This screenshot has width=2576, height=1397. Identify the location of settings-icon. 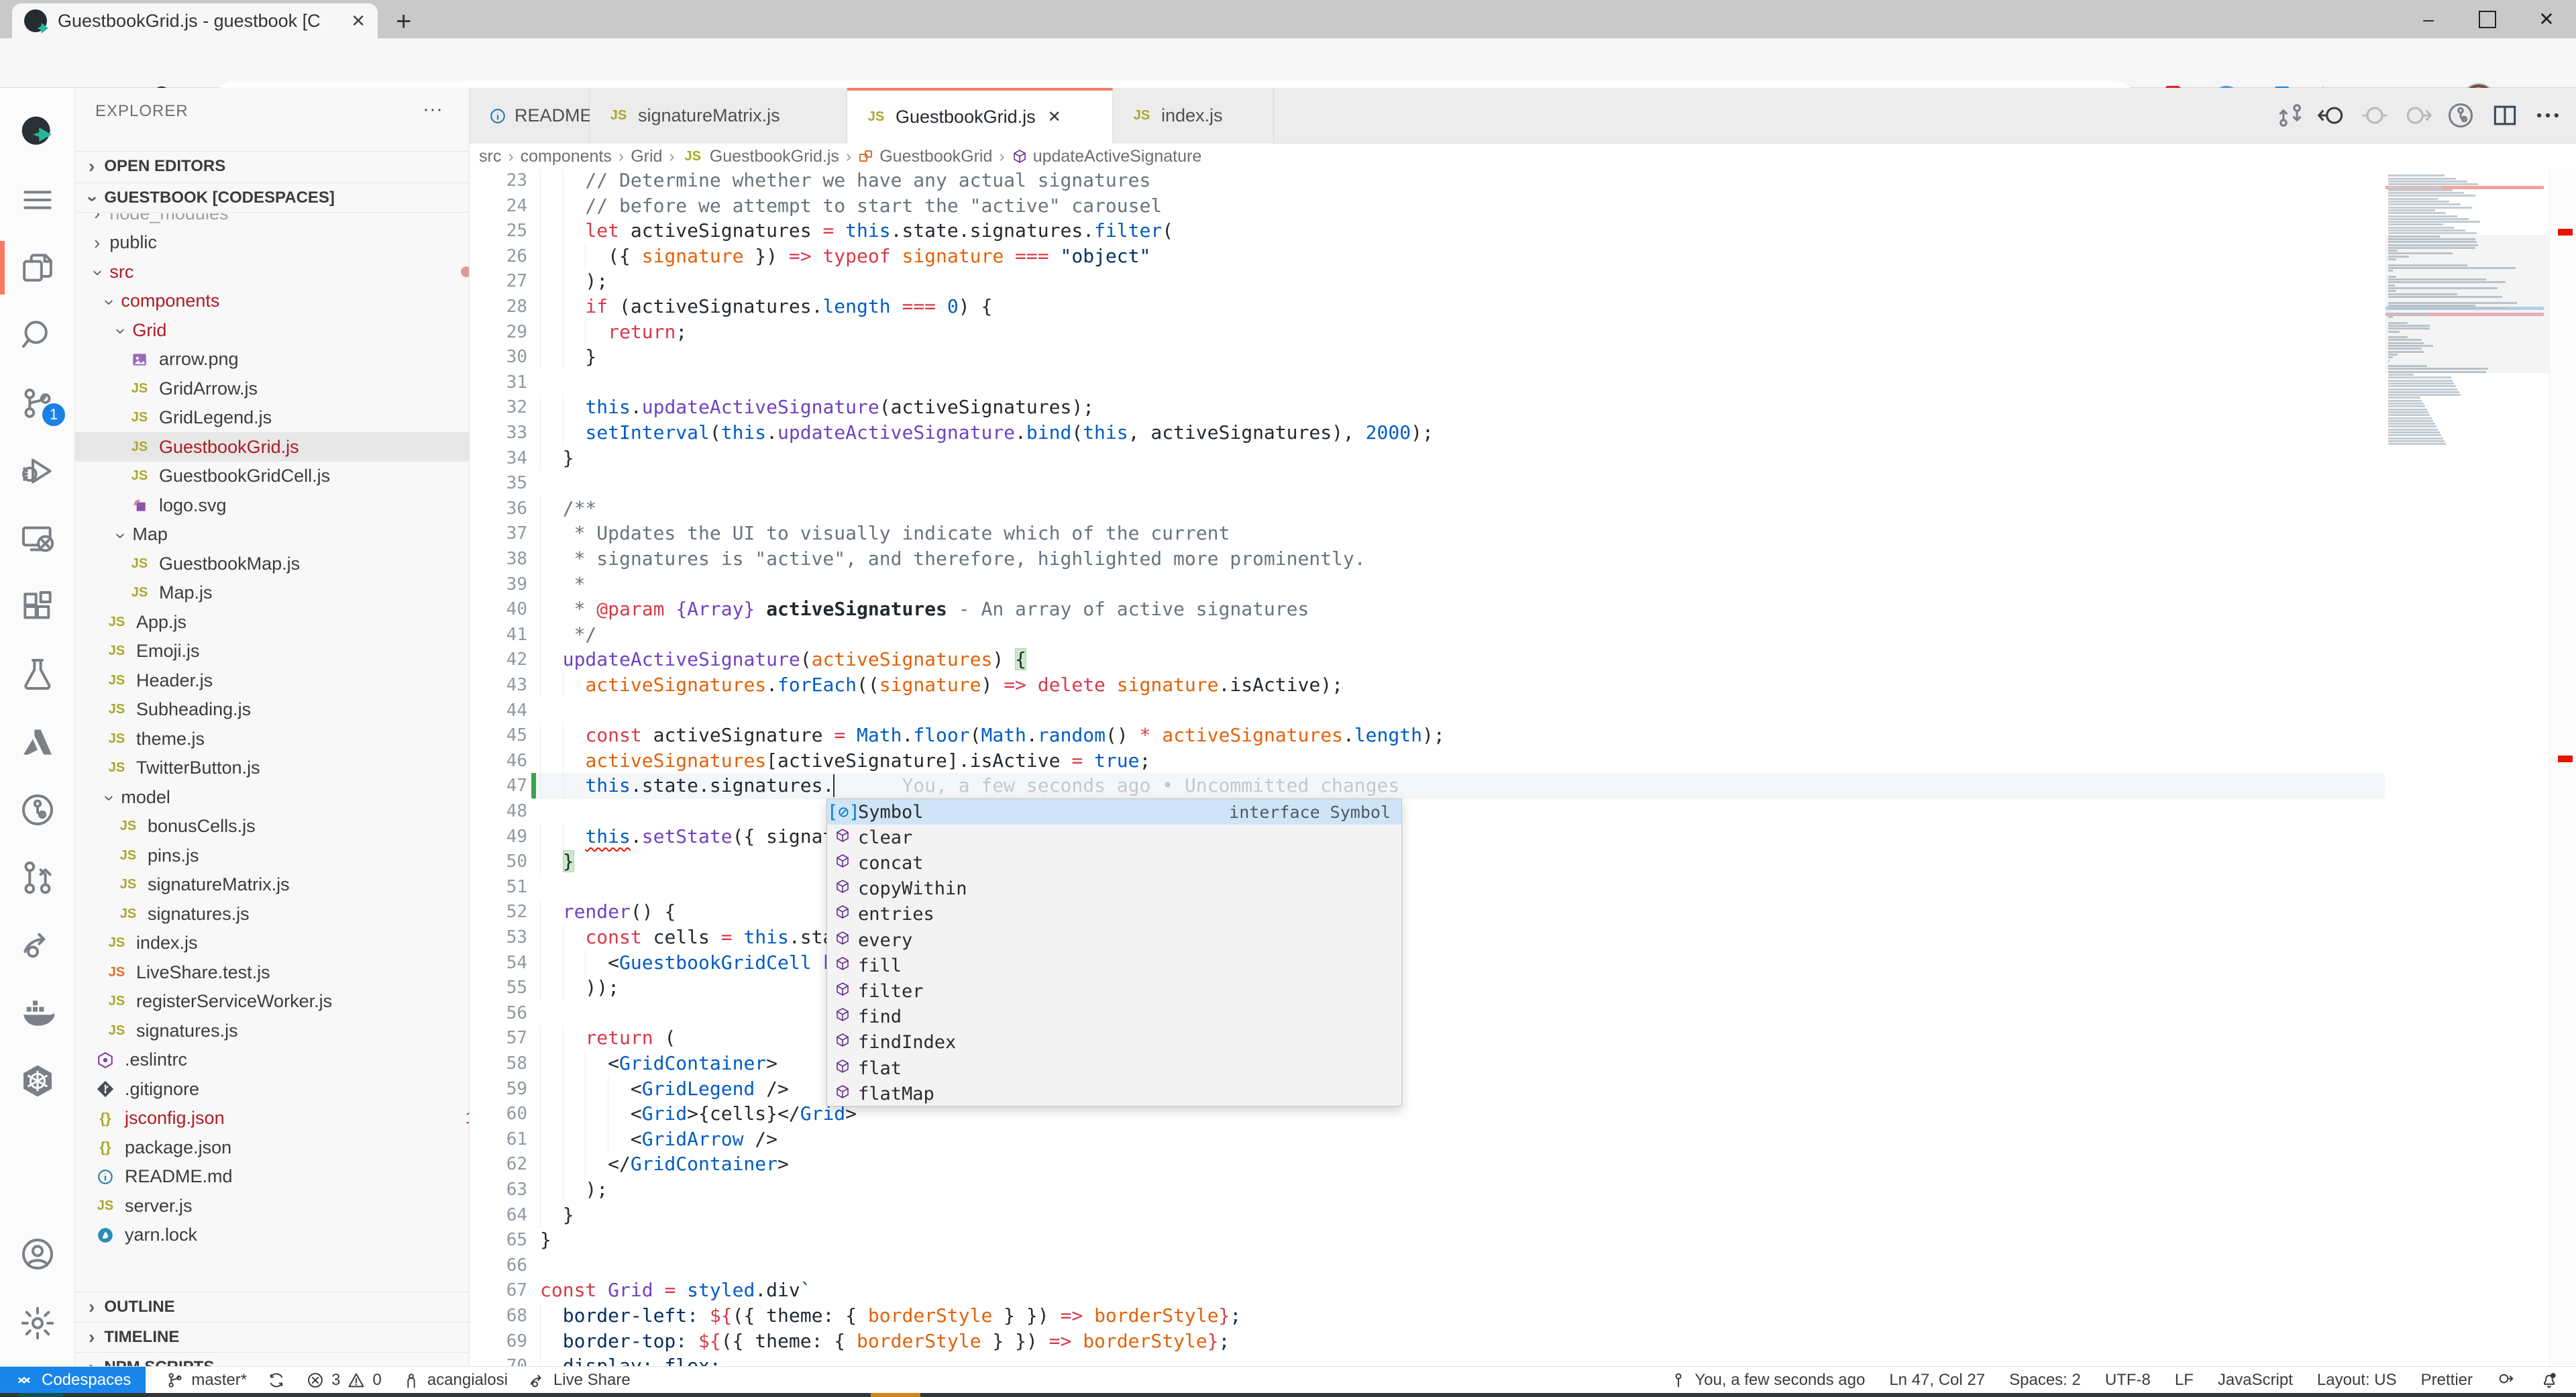
(37, 1323).